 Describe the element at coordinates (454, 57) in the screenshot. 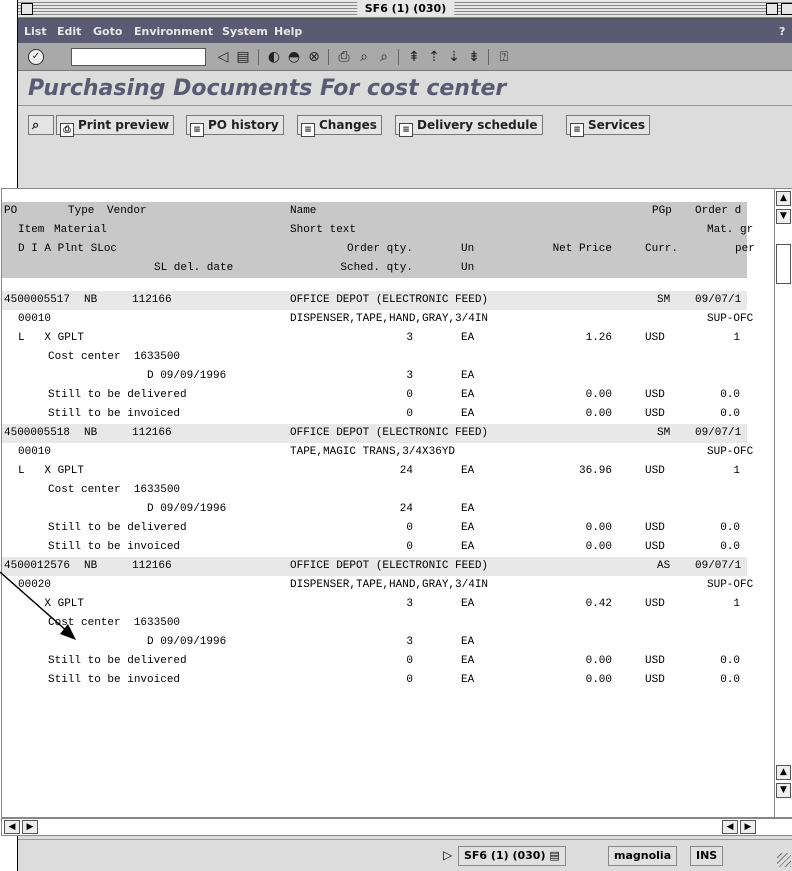

I see `next-page-icon: ⇣` at that location.